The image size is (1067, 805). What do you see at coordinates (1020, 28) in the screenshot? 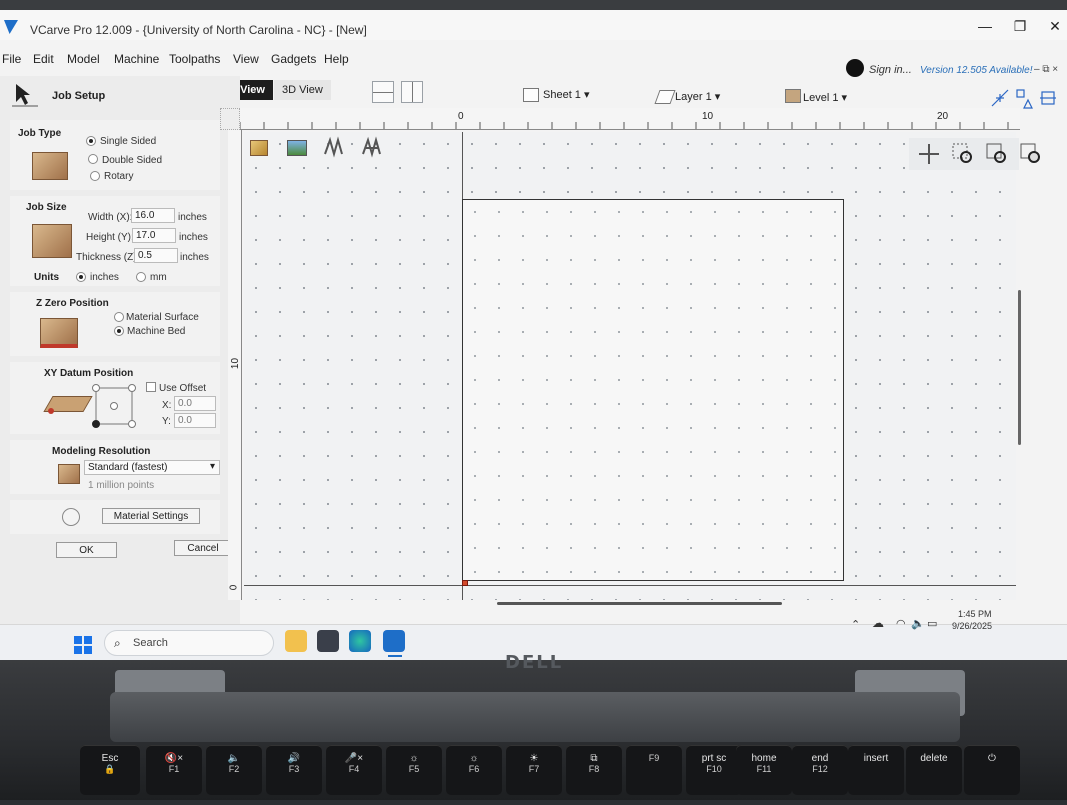
I see `restore-button: ❐` at bounding box center [1020, 28].